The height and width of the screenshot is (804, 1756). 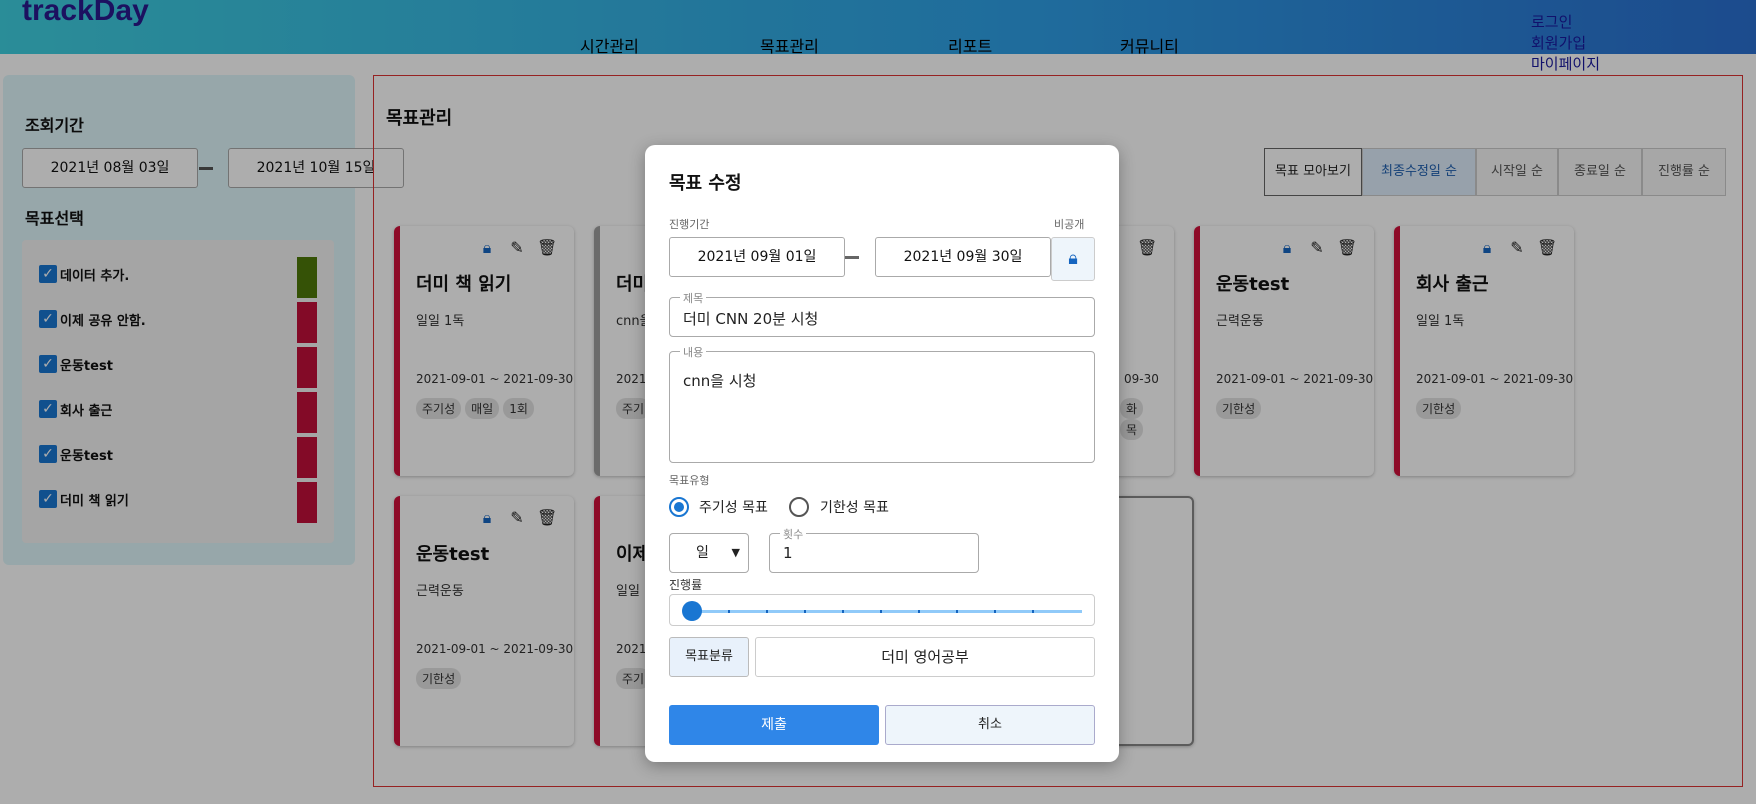 What do you see at coordinates (882, 403) in the screenshot?
I see `content-field: 내용 cnn을 시청` at bounding box center [882, 403].